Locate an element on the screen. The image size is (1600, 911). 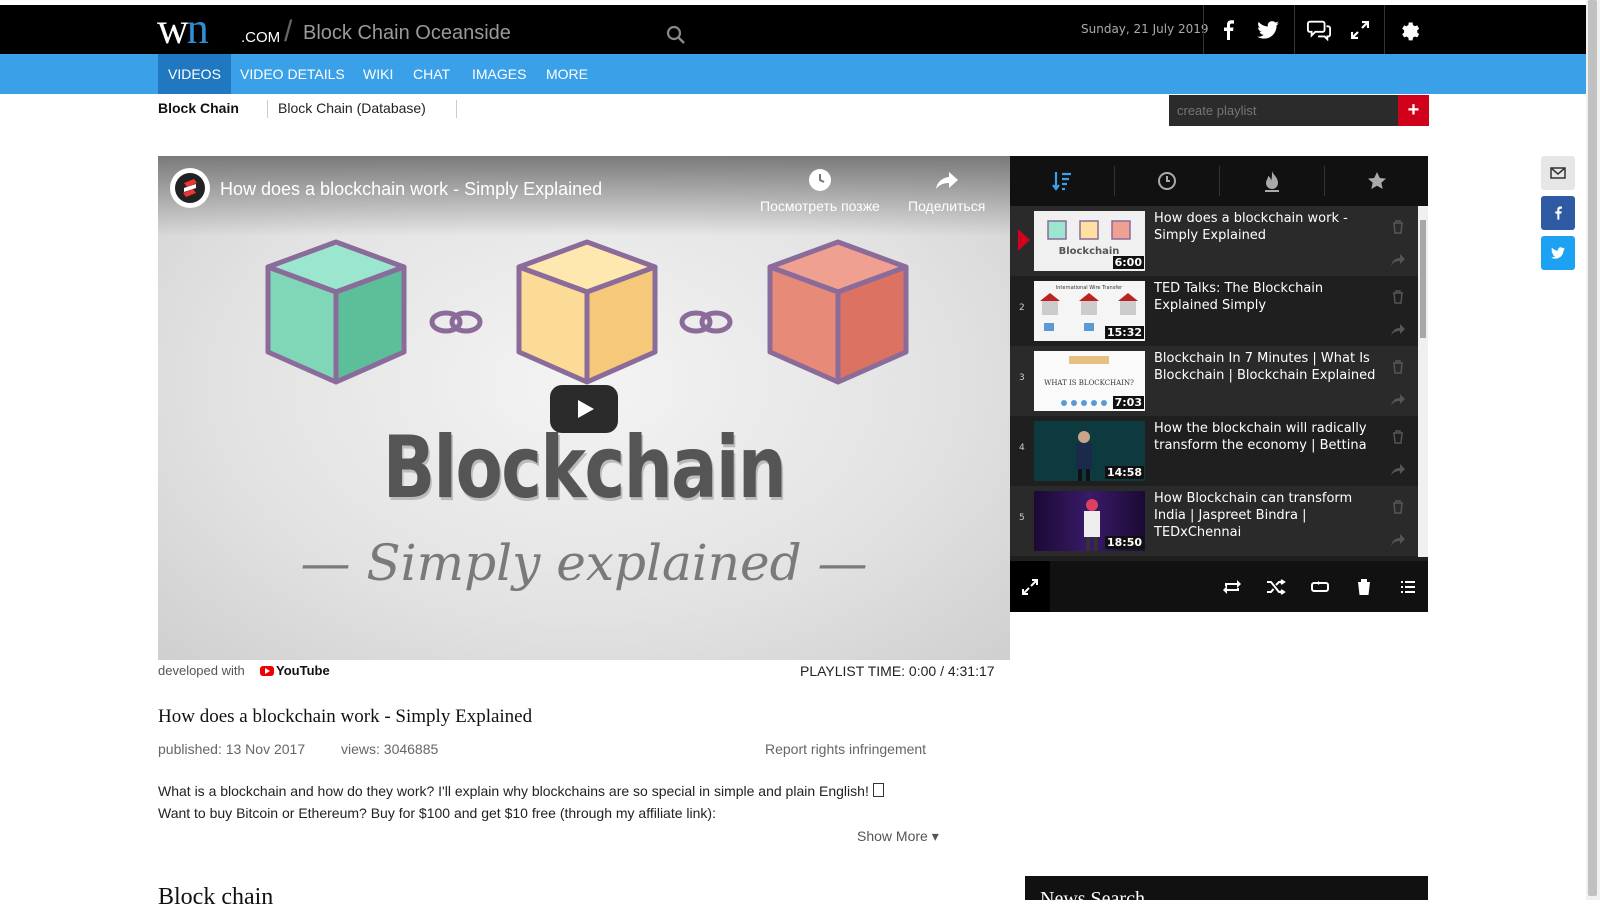
playlist-scrollbar is located at coordinates (1423, 381).